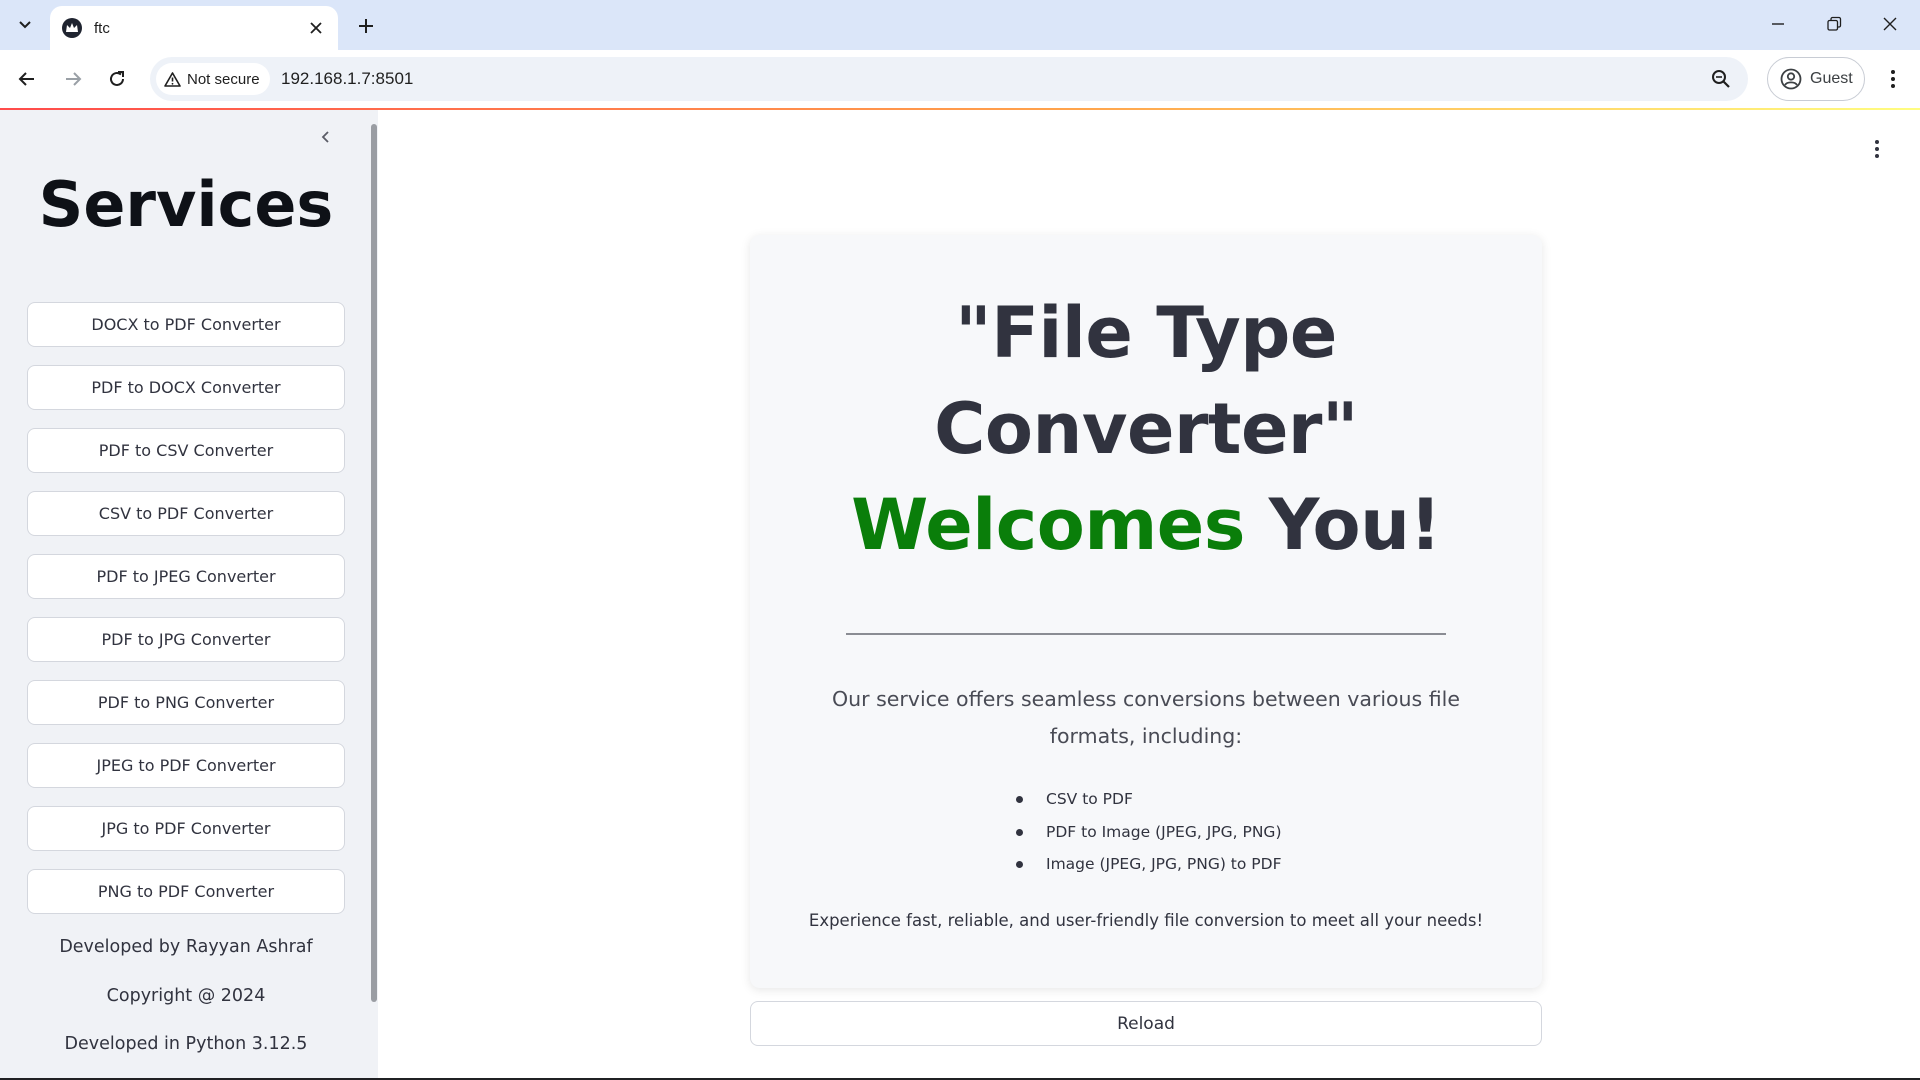  I want to click on minimize-icon, so click(1778, 24).